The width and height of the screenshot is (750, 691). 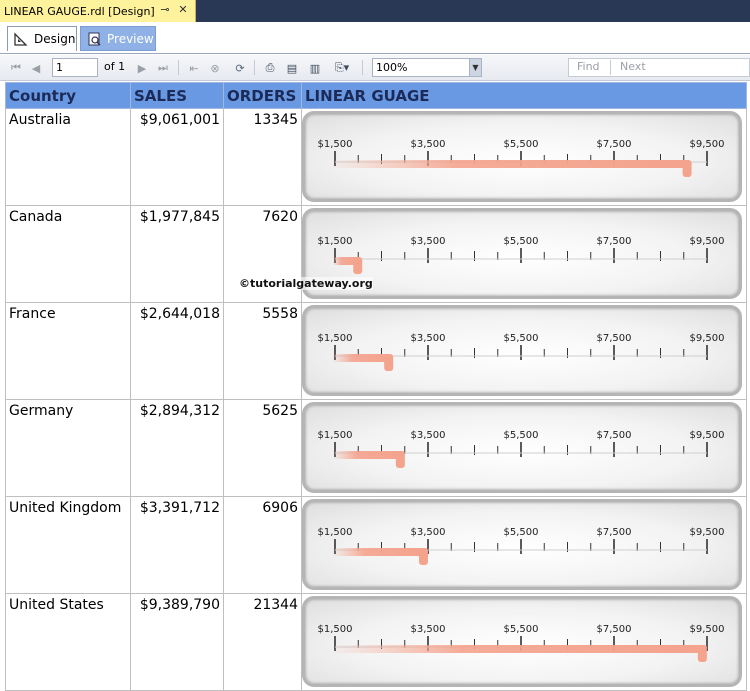 What do you see at coordinates (75, 67) in the screenshot?
I see `page-number-input: 1` at bounding box center [75, 67].